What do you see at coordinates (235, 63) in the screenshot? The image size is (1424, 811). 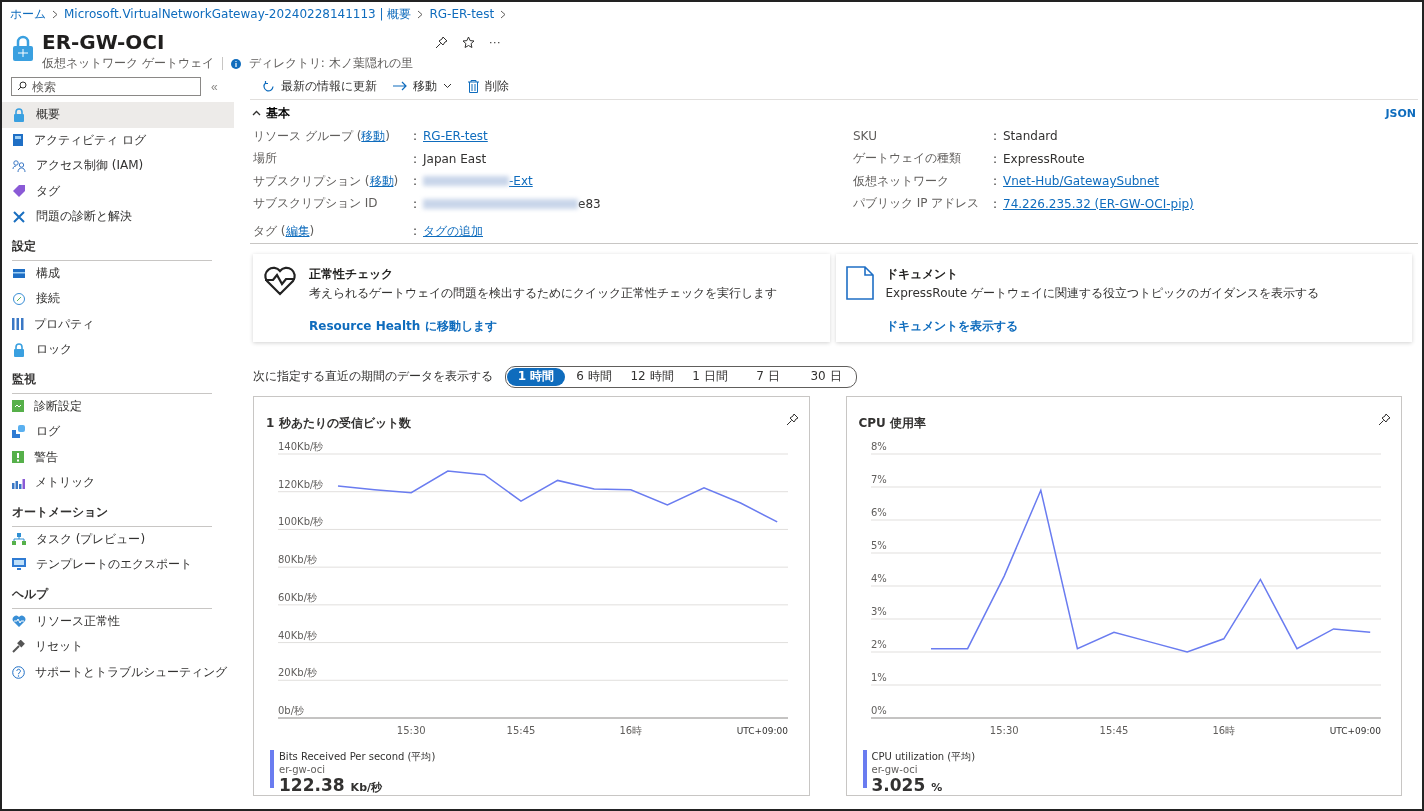 I see `info-icon` at bounding box center [235, 63].